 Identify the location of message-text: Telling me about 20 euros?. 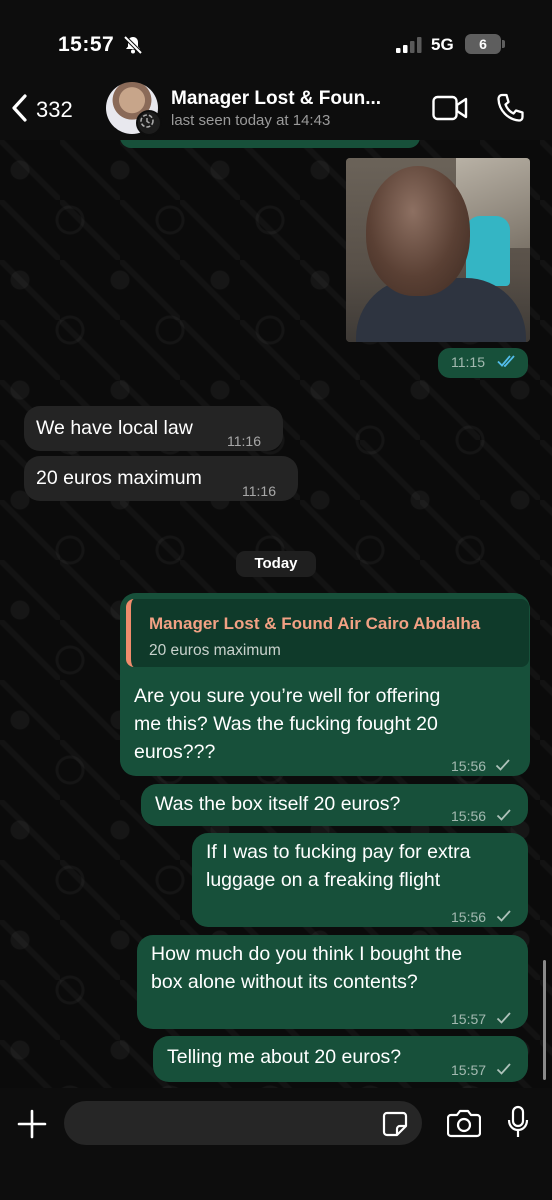
(284, 1057).